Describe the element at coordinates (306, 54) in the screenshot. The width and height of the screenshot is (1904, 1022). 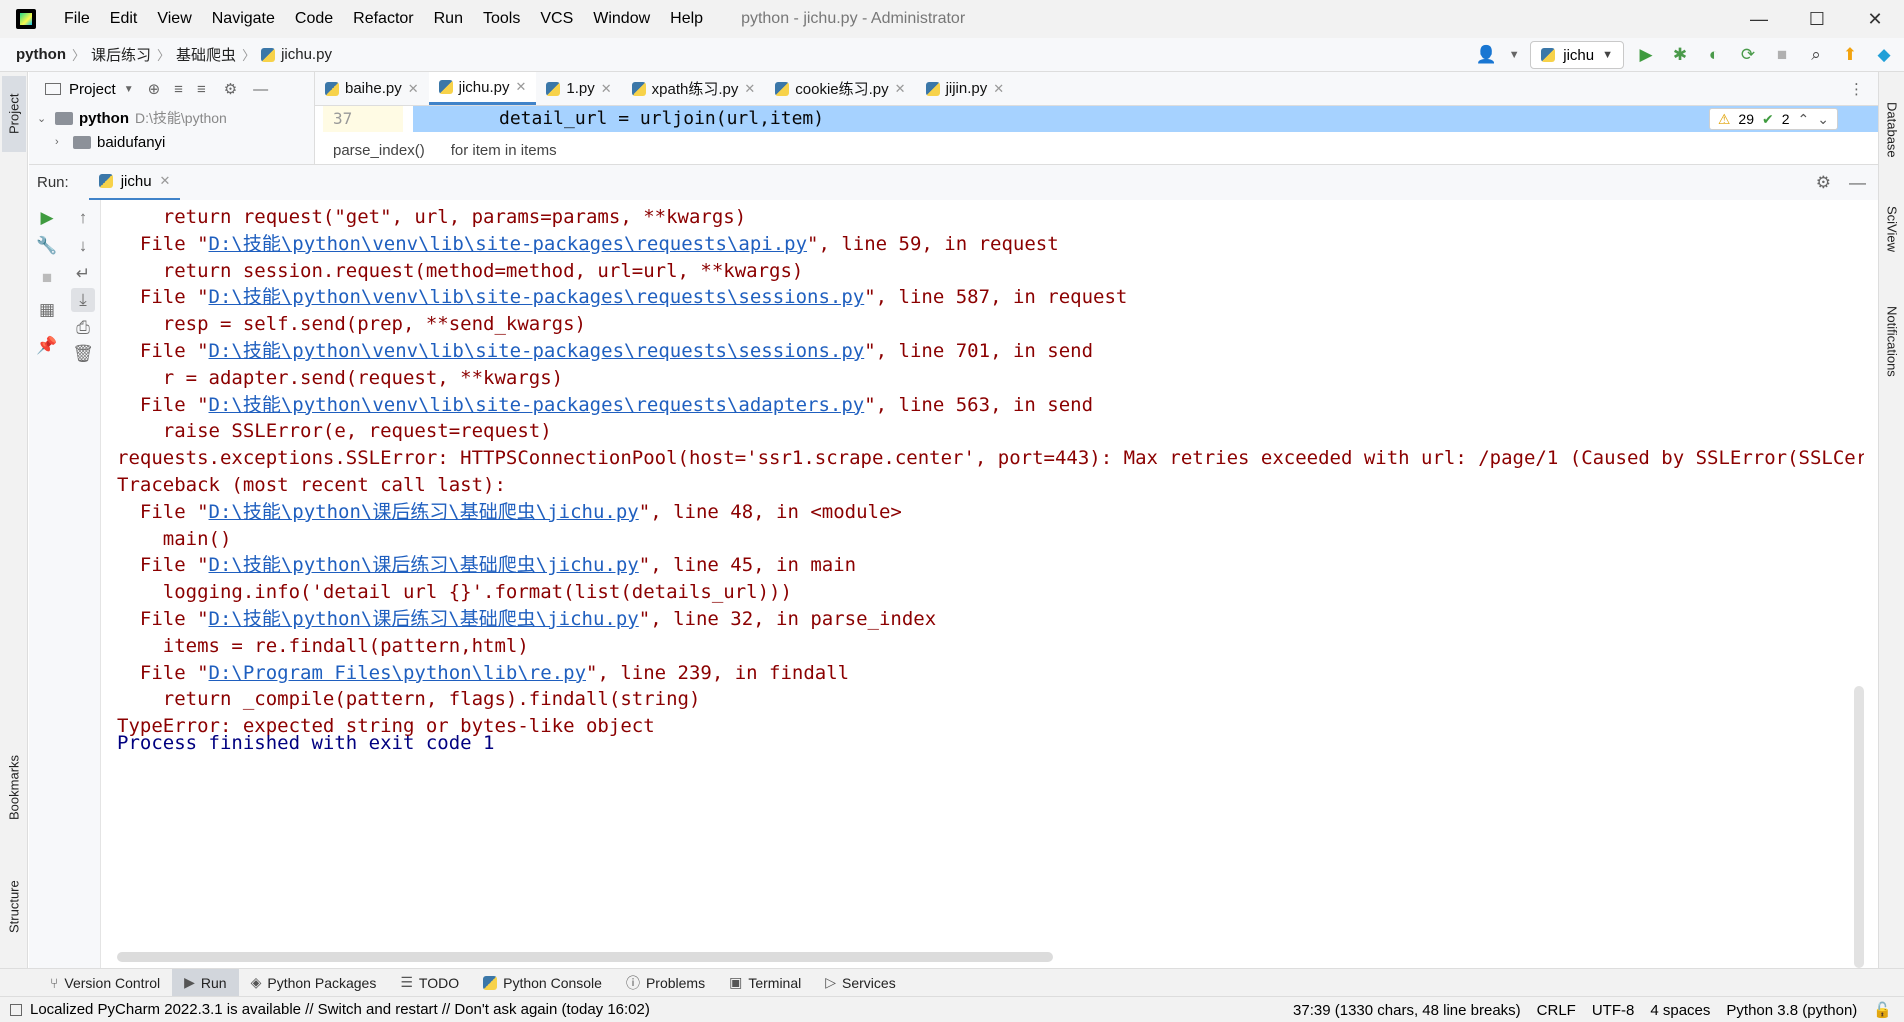
I see `breadcrumb-file: jichu.py` at that location.